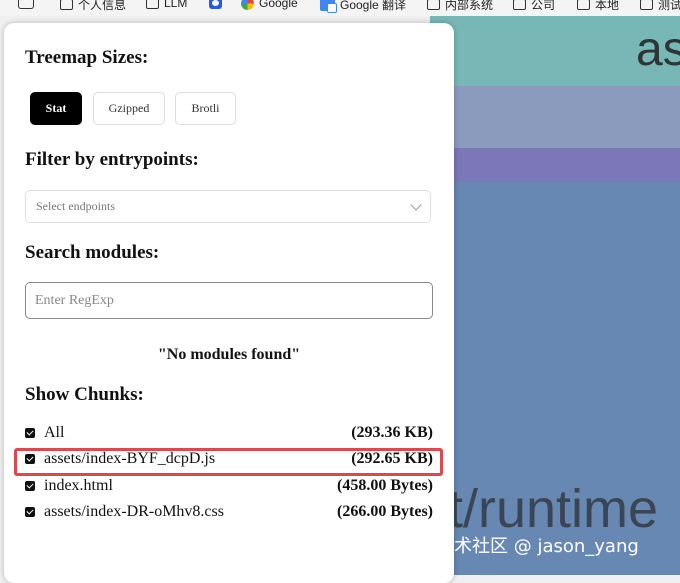 This screenshot has height=583, width=680. I want to click on treemap-cell-purple, so click(555, 165).